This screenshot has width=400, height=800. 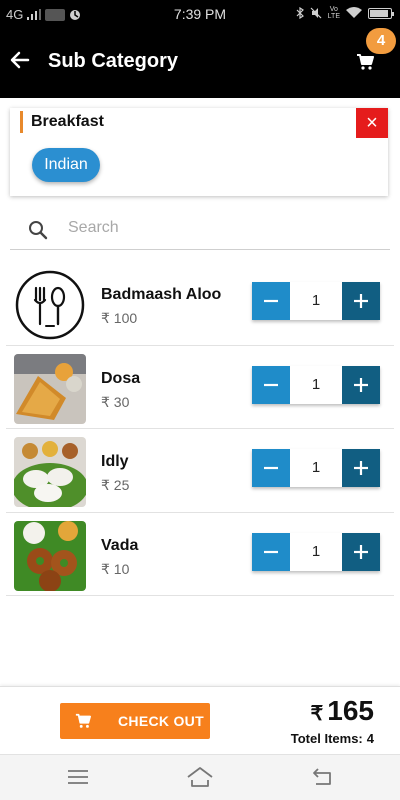 What do you see at coordinates (199, 152) in the screenshot?
I see `category-card: Breakfast × Indian` at bounding box center [199, 152].